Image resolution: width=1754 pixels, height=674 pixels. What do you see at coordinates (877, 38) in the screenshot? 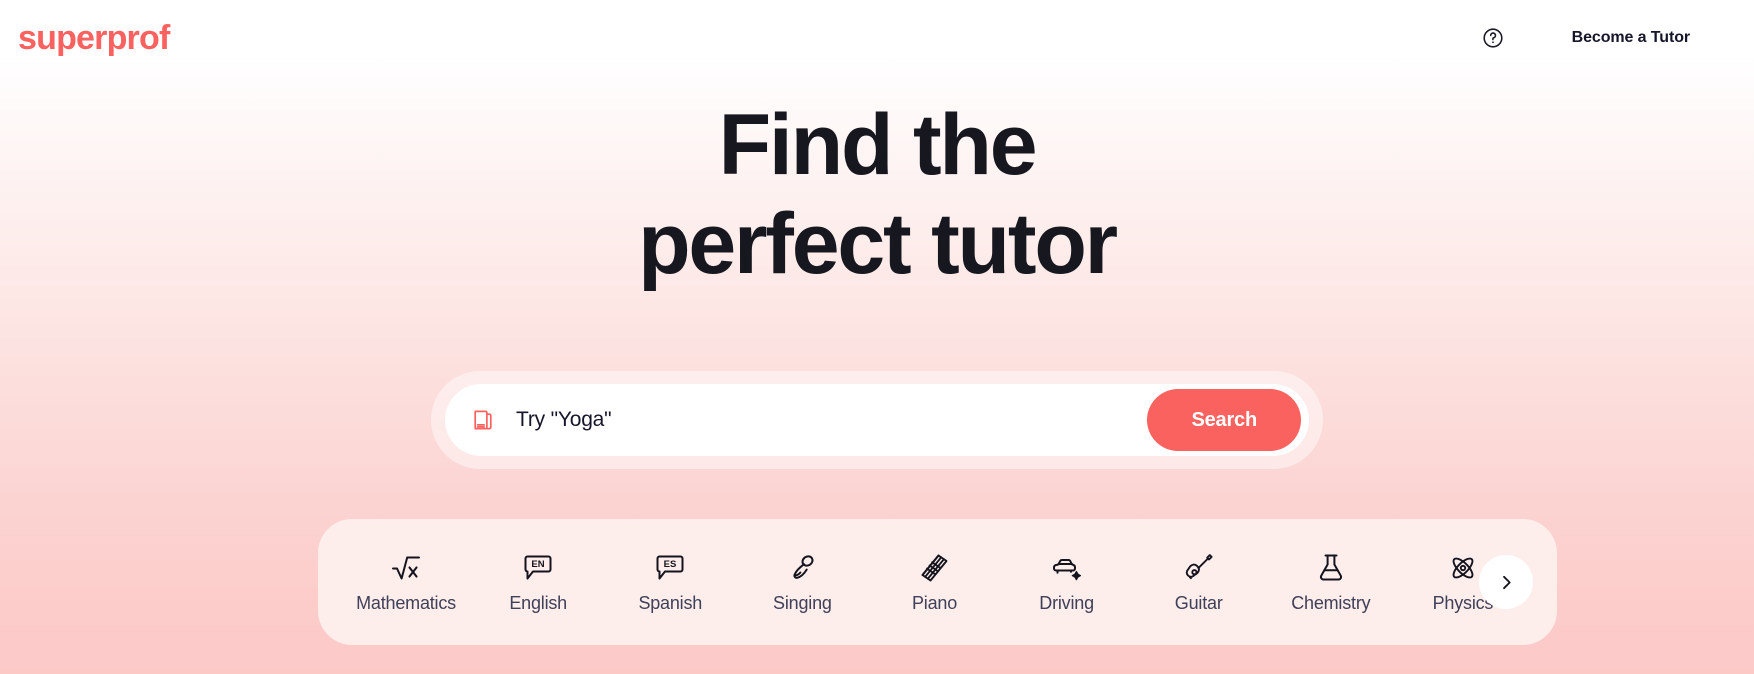
I see `site-header: superprof Become a Tutor` at bounding box center [877, 38].